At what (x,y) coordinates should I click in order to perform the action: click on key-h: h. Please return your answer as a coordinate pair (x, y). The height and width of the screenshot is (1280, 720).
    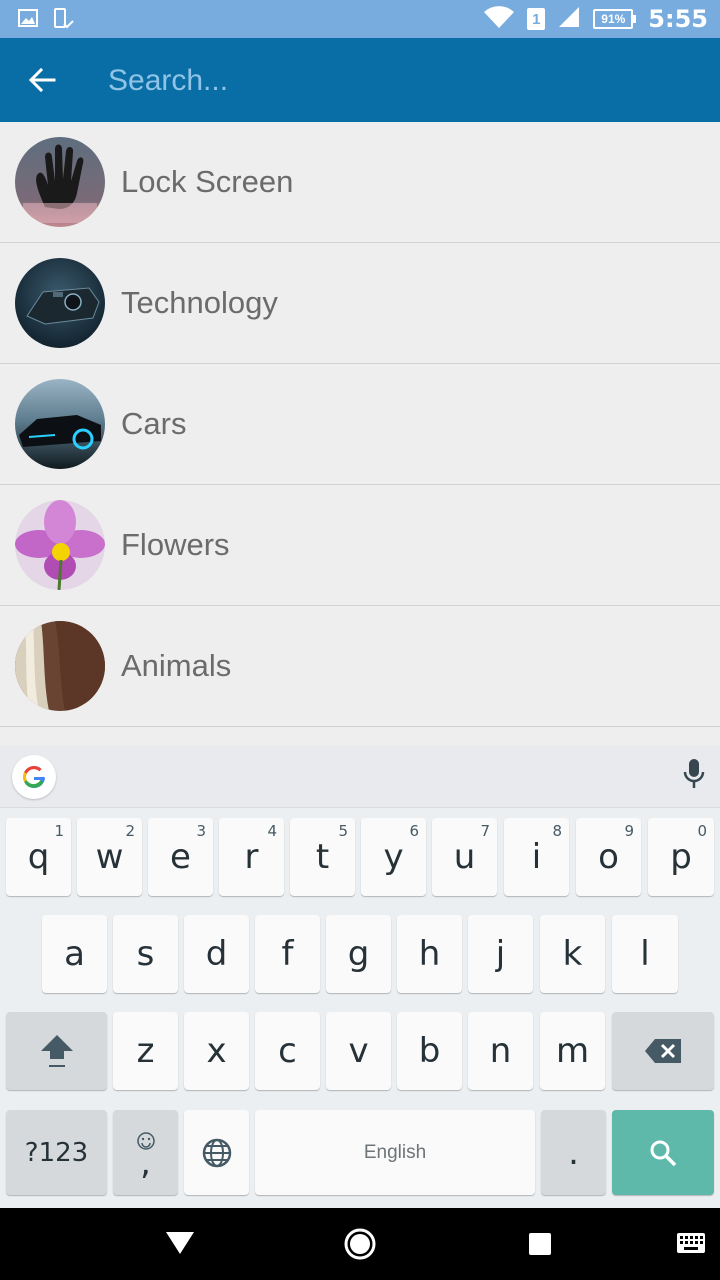
    Looking at the image, I should click on (429, 954).